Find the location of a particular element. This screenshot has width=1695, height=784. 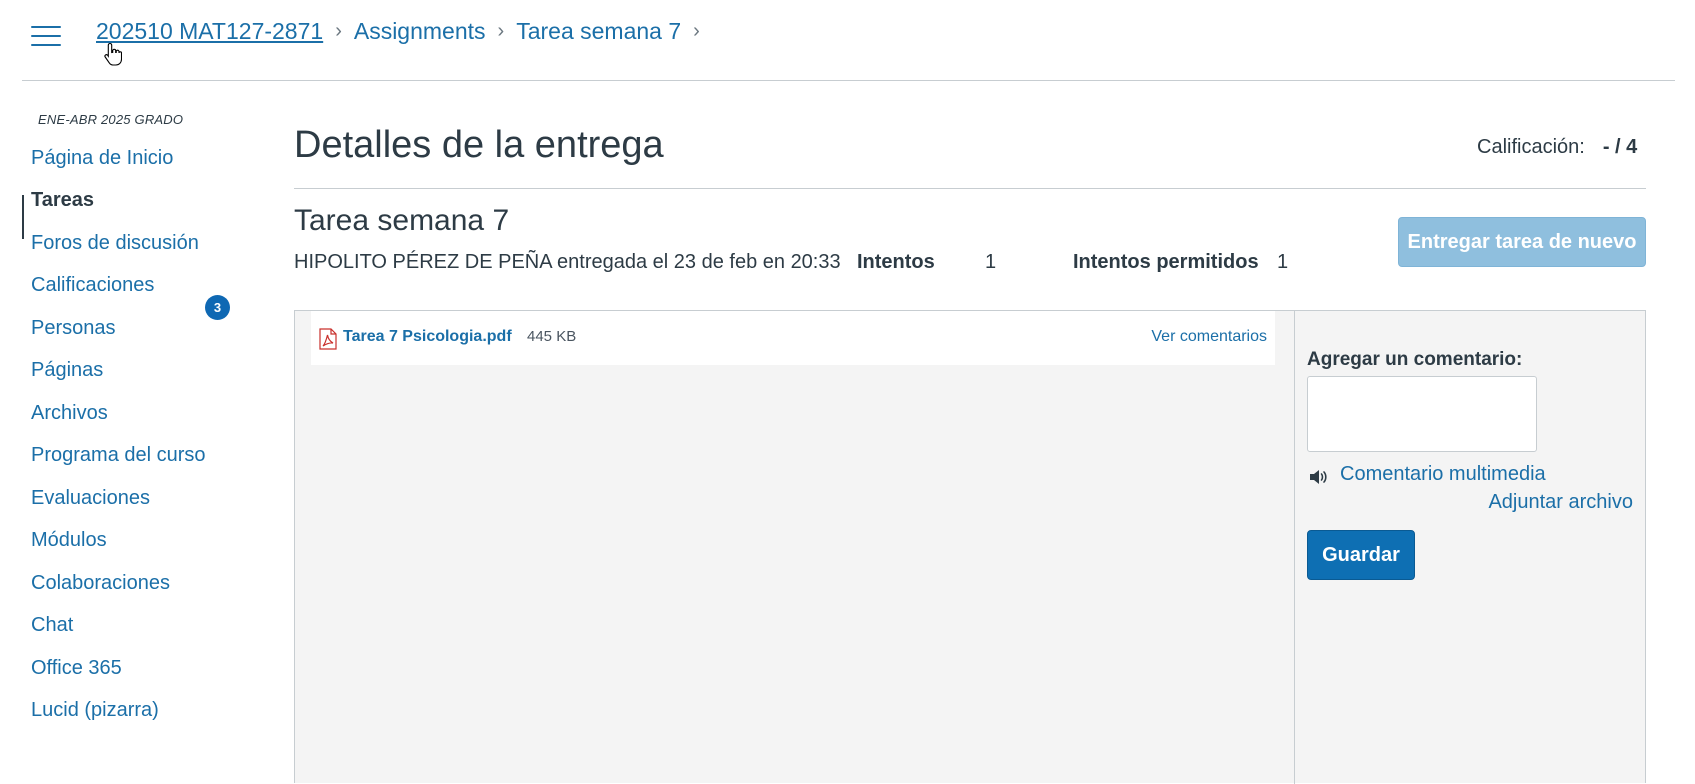

comment-label: Agregar un comentario: is located at coordinates (1415, 359).